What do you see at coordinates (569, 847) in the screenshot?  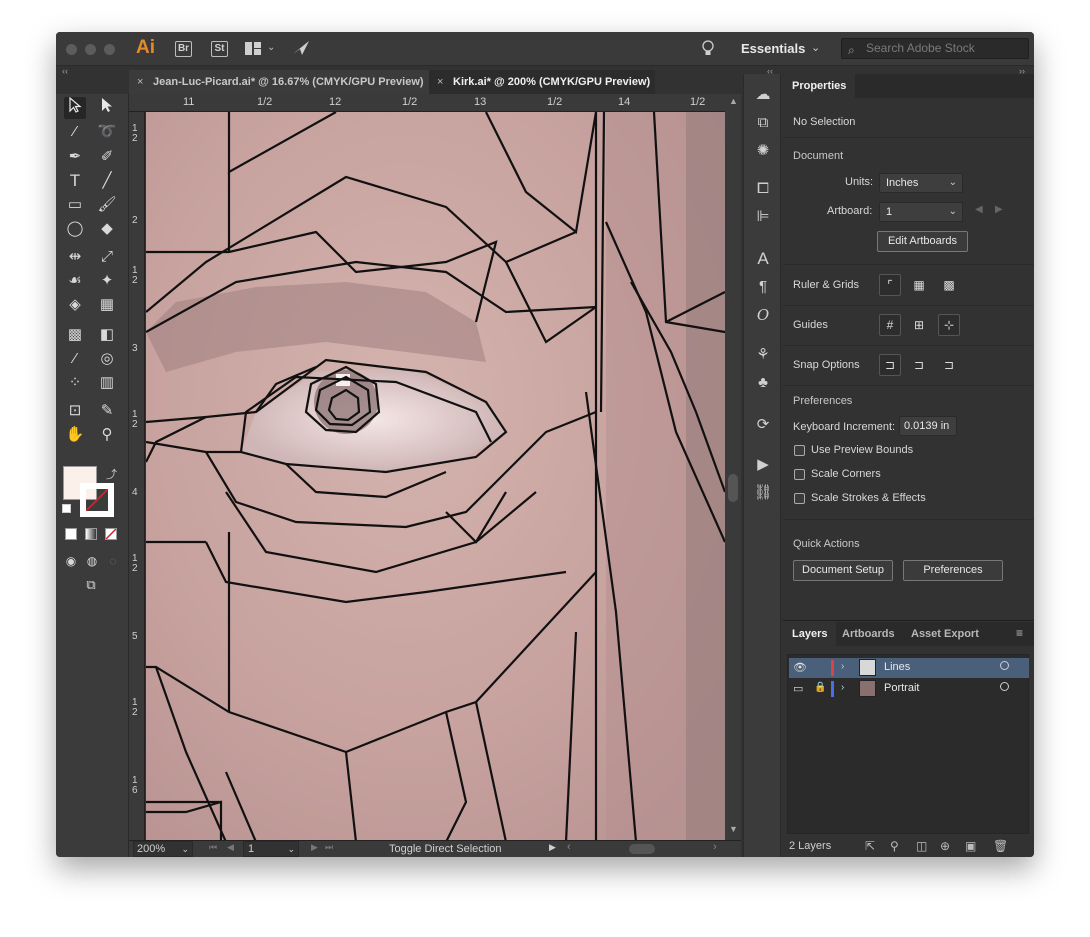 I see `scroll-left-icon: ‹` at bounding box center [569, 847].